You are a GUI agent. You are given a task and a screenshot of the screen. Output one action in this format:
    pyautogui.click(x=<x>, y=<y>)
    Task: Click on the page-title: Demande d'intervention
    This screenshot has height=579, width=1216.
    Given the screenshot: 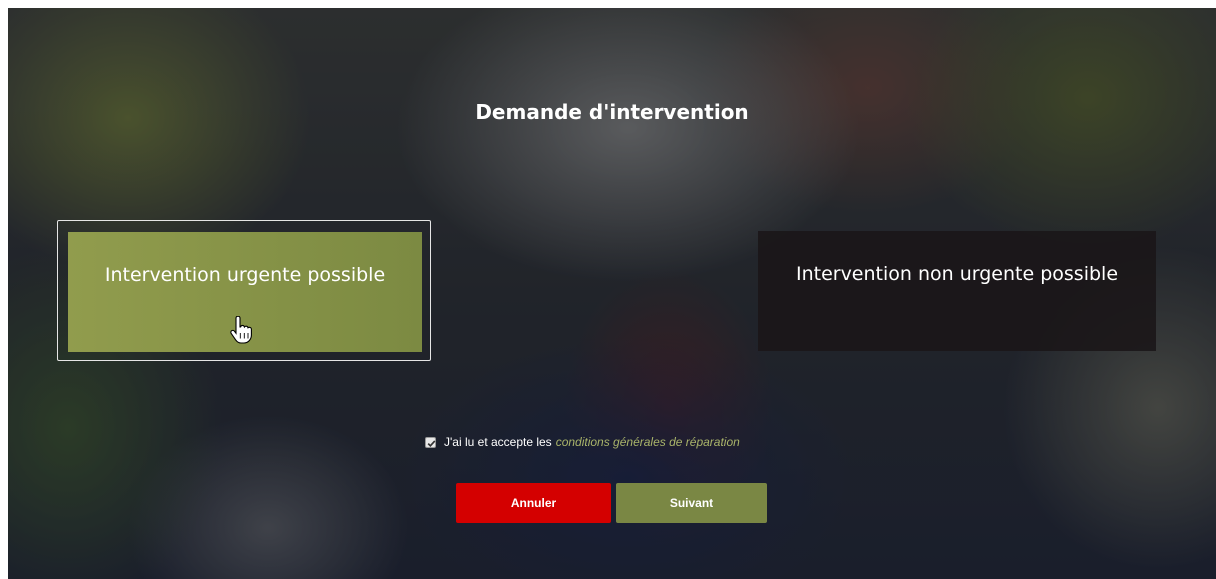 What is the action you would take?
    pyautogui.click(x=612, y=112)
    